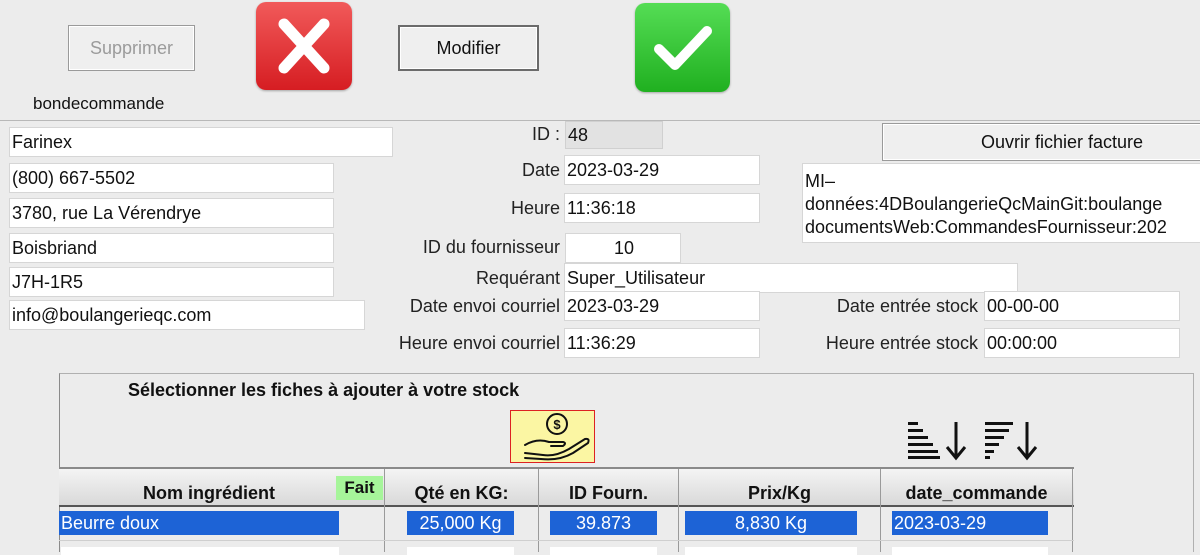  What do you see at coordinates (491, 247) in the screenshot?
I see `supplier-id-label: ID du fournisseur` at bounding box center [491, 247].